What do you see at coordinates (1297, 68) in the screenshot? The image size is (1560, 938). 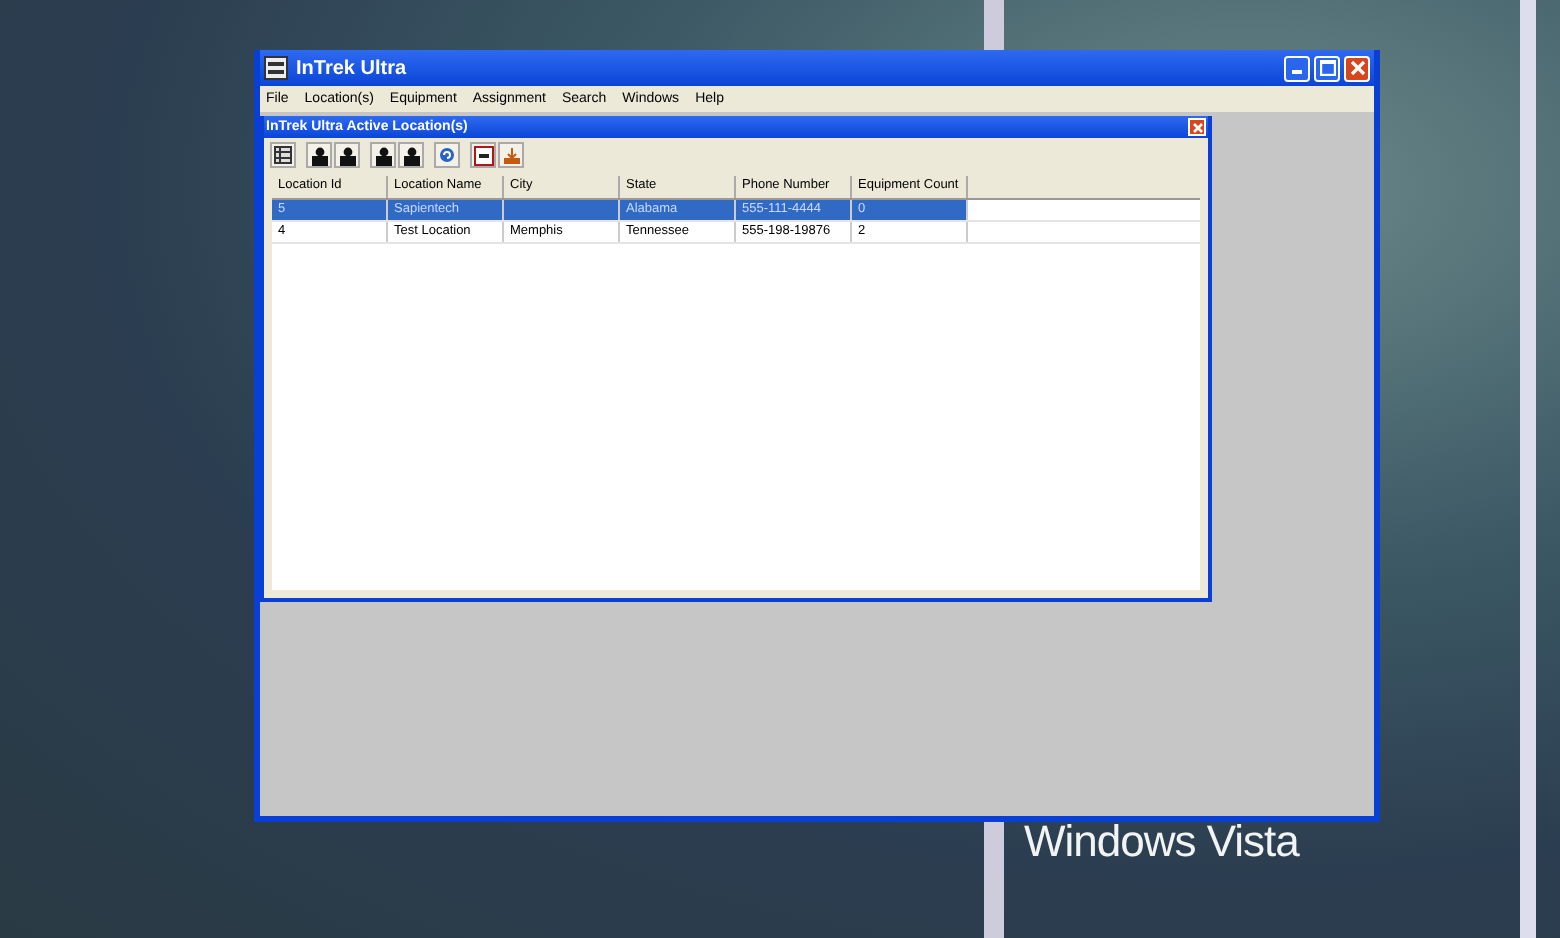 I see `minimize-button` at bounding box center [1297, 68].